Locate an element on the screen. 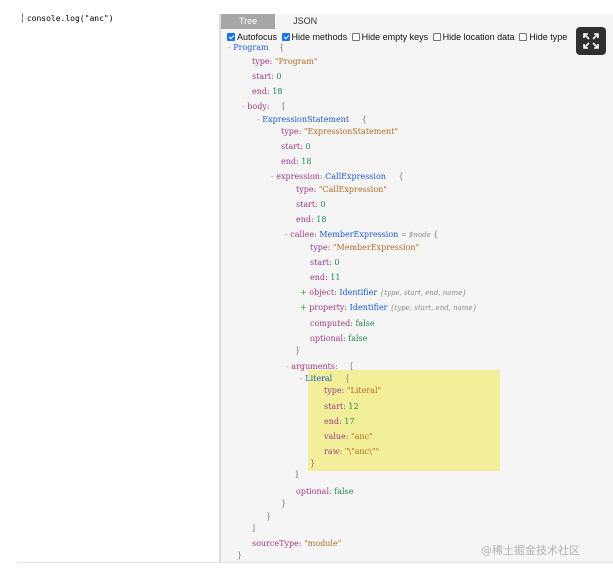 This screenshot has width=613, height=572. tree-node-program: - Program { is located at coordinates (256, 48).